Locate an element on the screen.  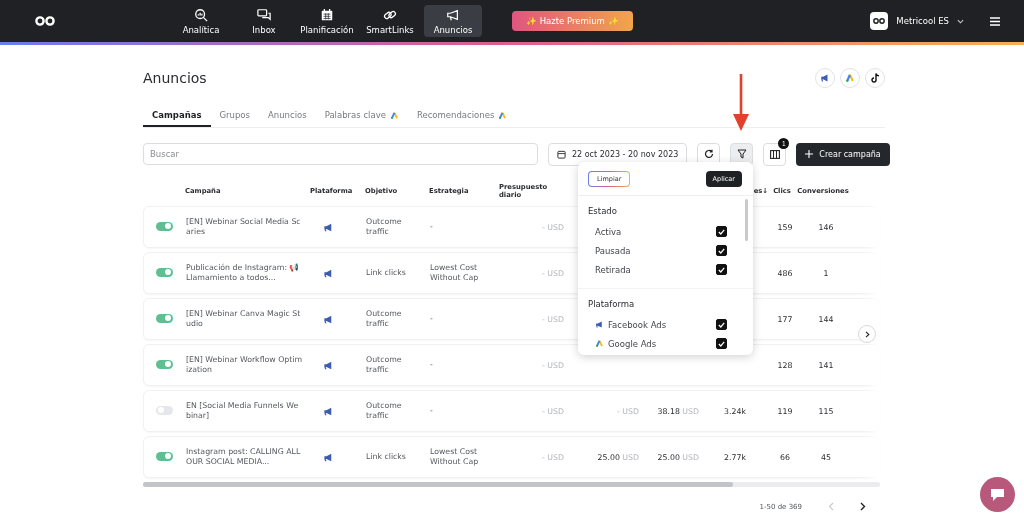
nav-tab: Inbox is located at coordinates (264, 21).